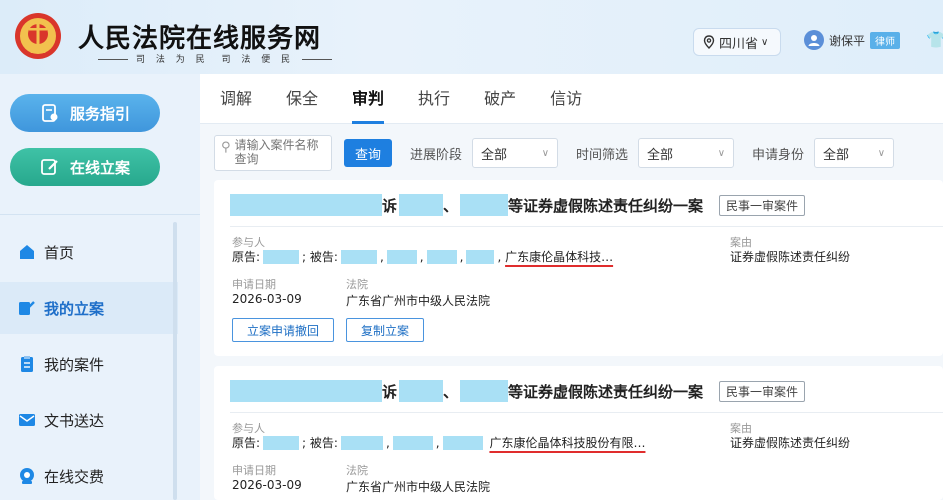 Image resolution: width=943 pixels, height=500 pixels. Describe the element at coordinates (175, 361) in the screenshot. I see `sidebar-scrollbar` at that location.